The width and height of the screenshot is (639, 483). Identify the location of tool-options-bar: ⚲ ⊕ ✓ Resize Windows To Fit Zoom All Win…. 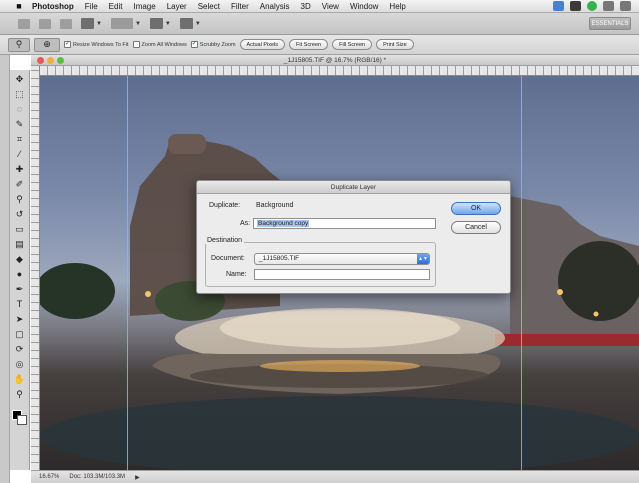
(319, 45).